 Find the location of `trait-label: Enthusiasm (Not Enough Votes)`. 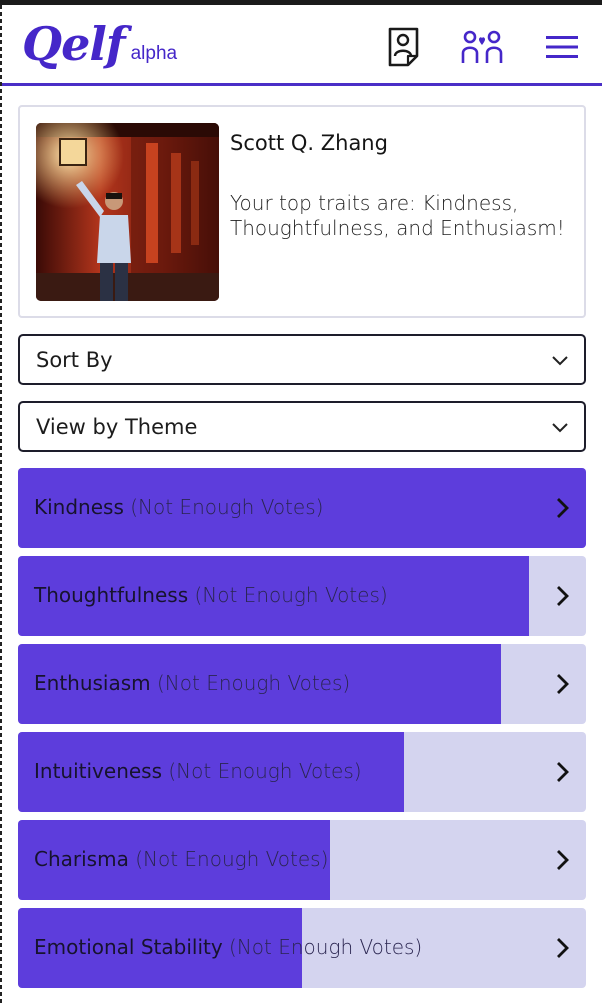

trait-label: Enthusiasm (Not Enough Votes) is located at coordinates (192, 683).